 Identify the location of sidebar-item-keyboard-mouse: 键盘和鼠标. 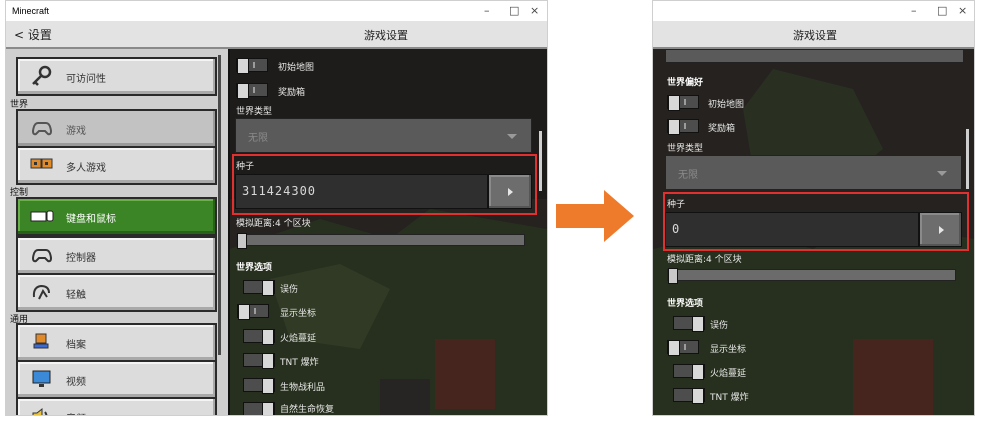
(116, 216).